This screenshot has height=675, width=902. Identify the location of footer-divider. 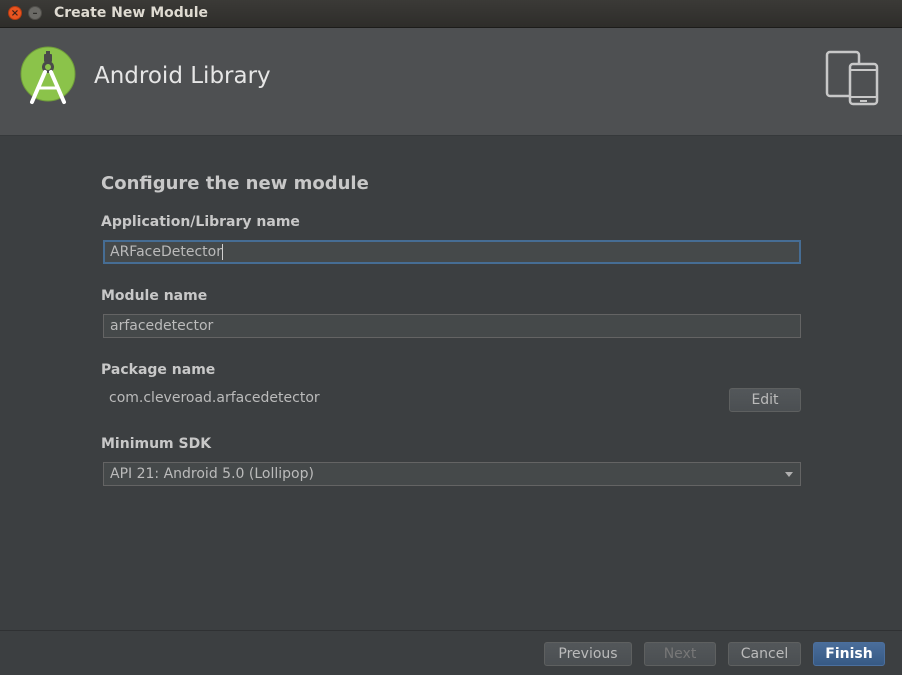
(451, 630).